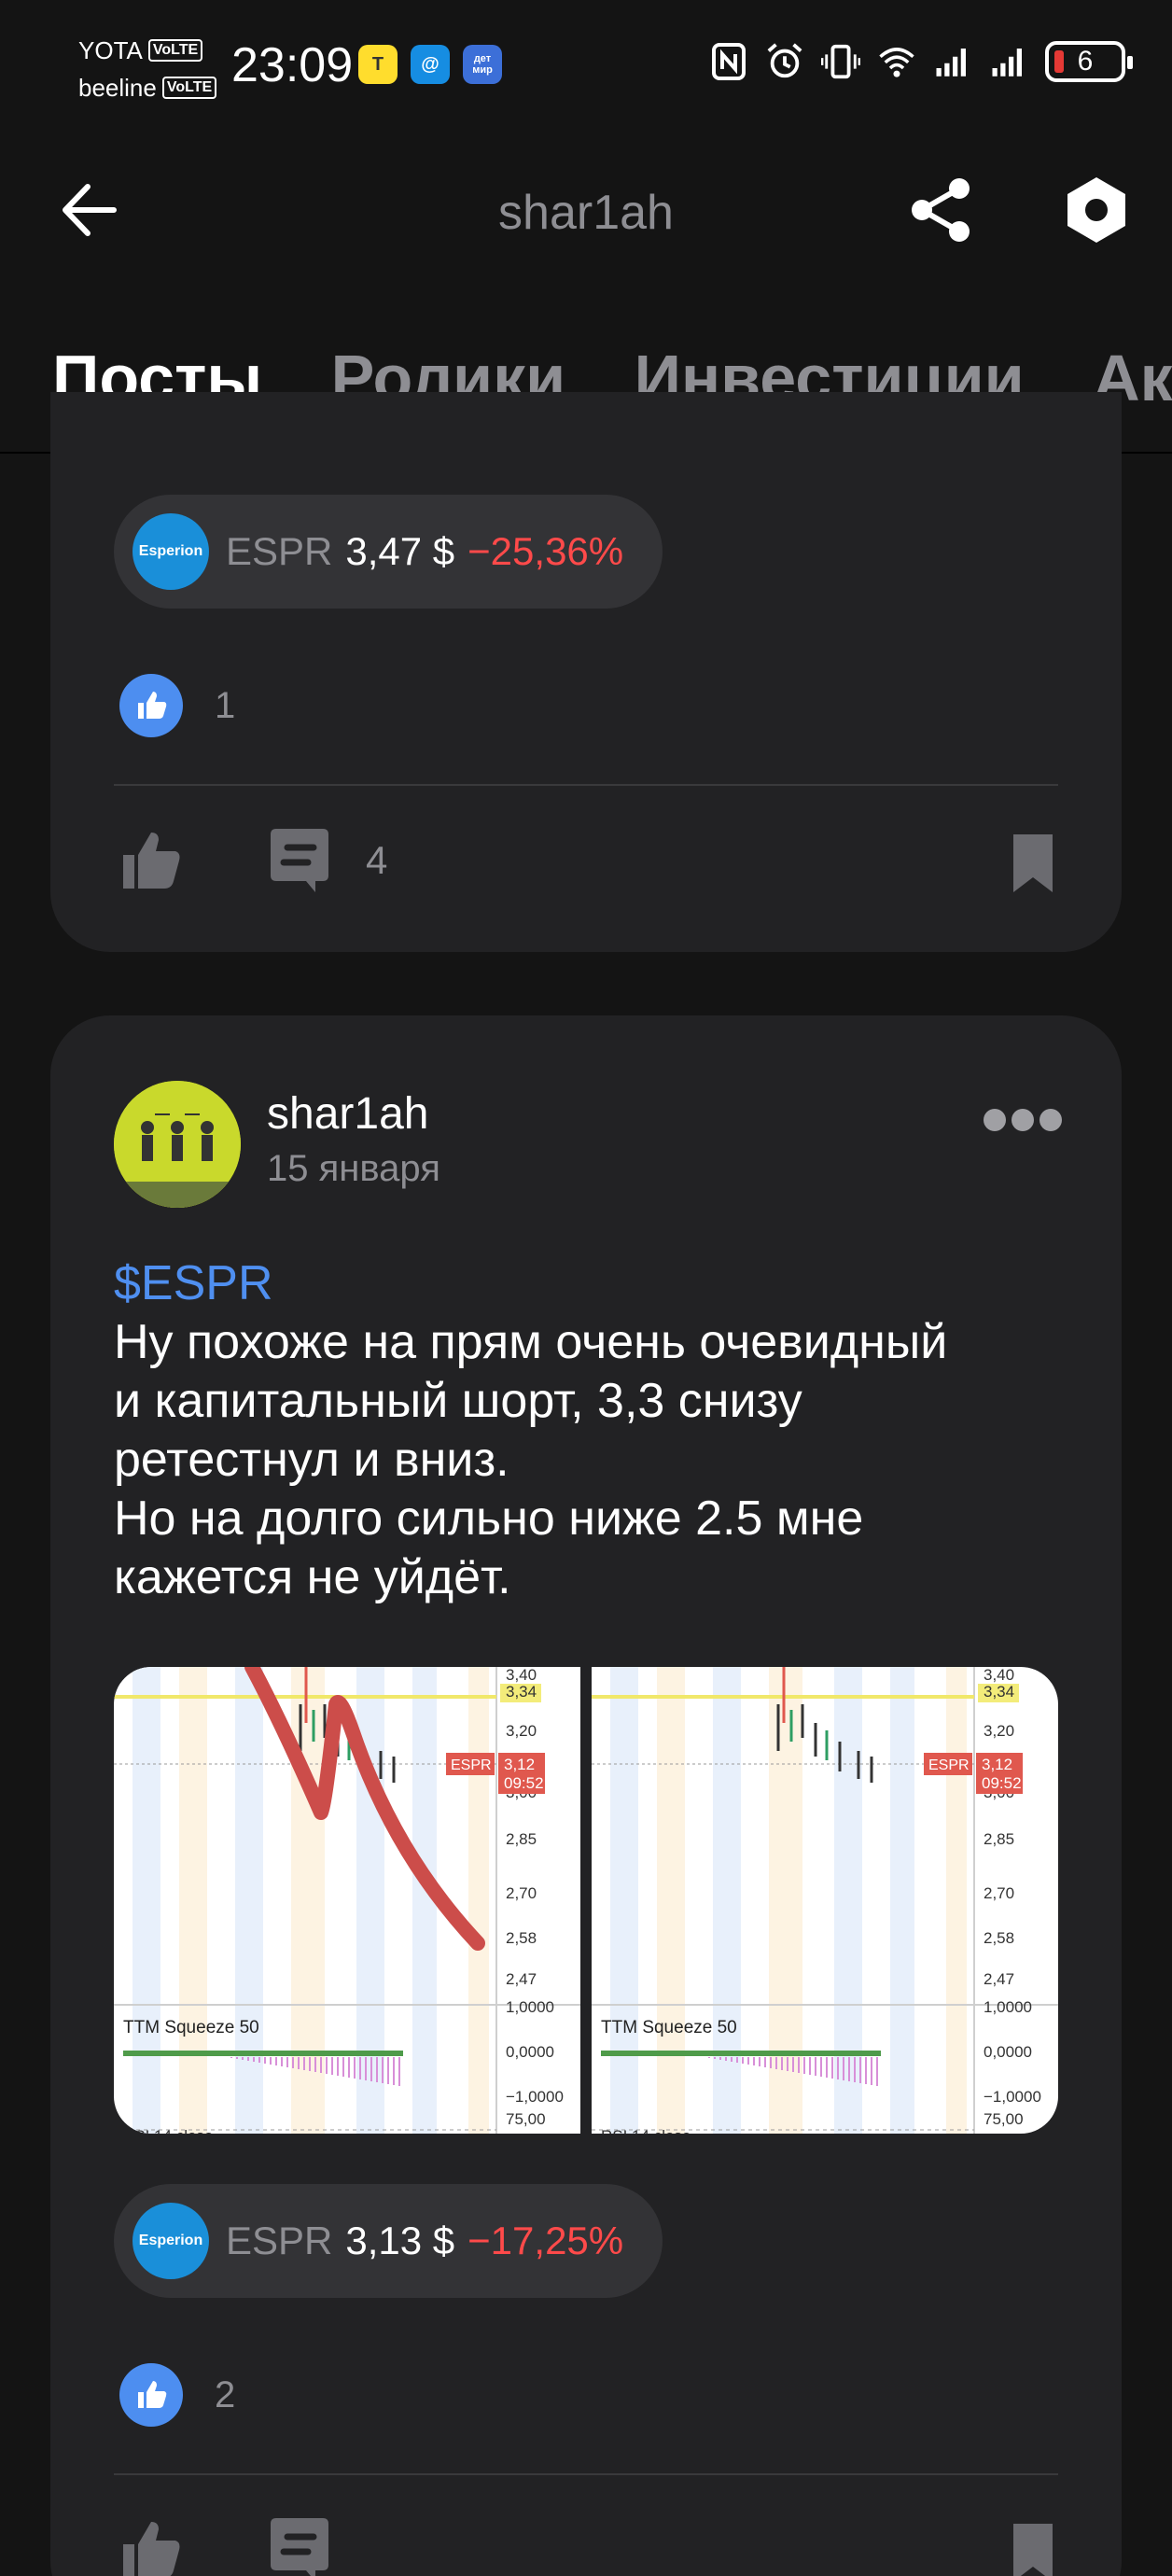  What do you see at coordinates (921, 61) in the screenshot?
I see `system-icons: 6` at bounding box center [921, 61].